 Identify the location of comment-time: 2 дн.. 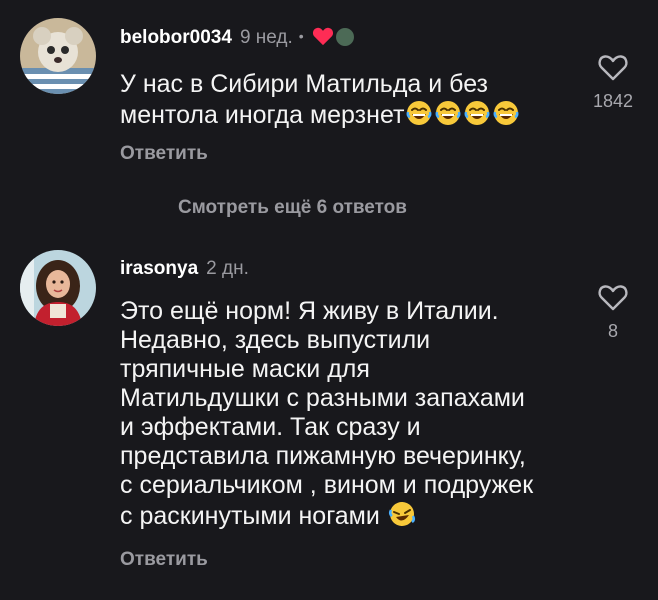
(227, 268).